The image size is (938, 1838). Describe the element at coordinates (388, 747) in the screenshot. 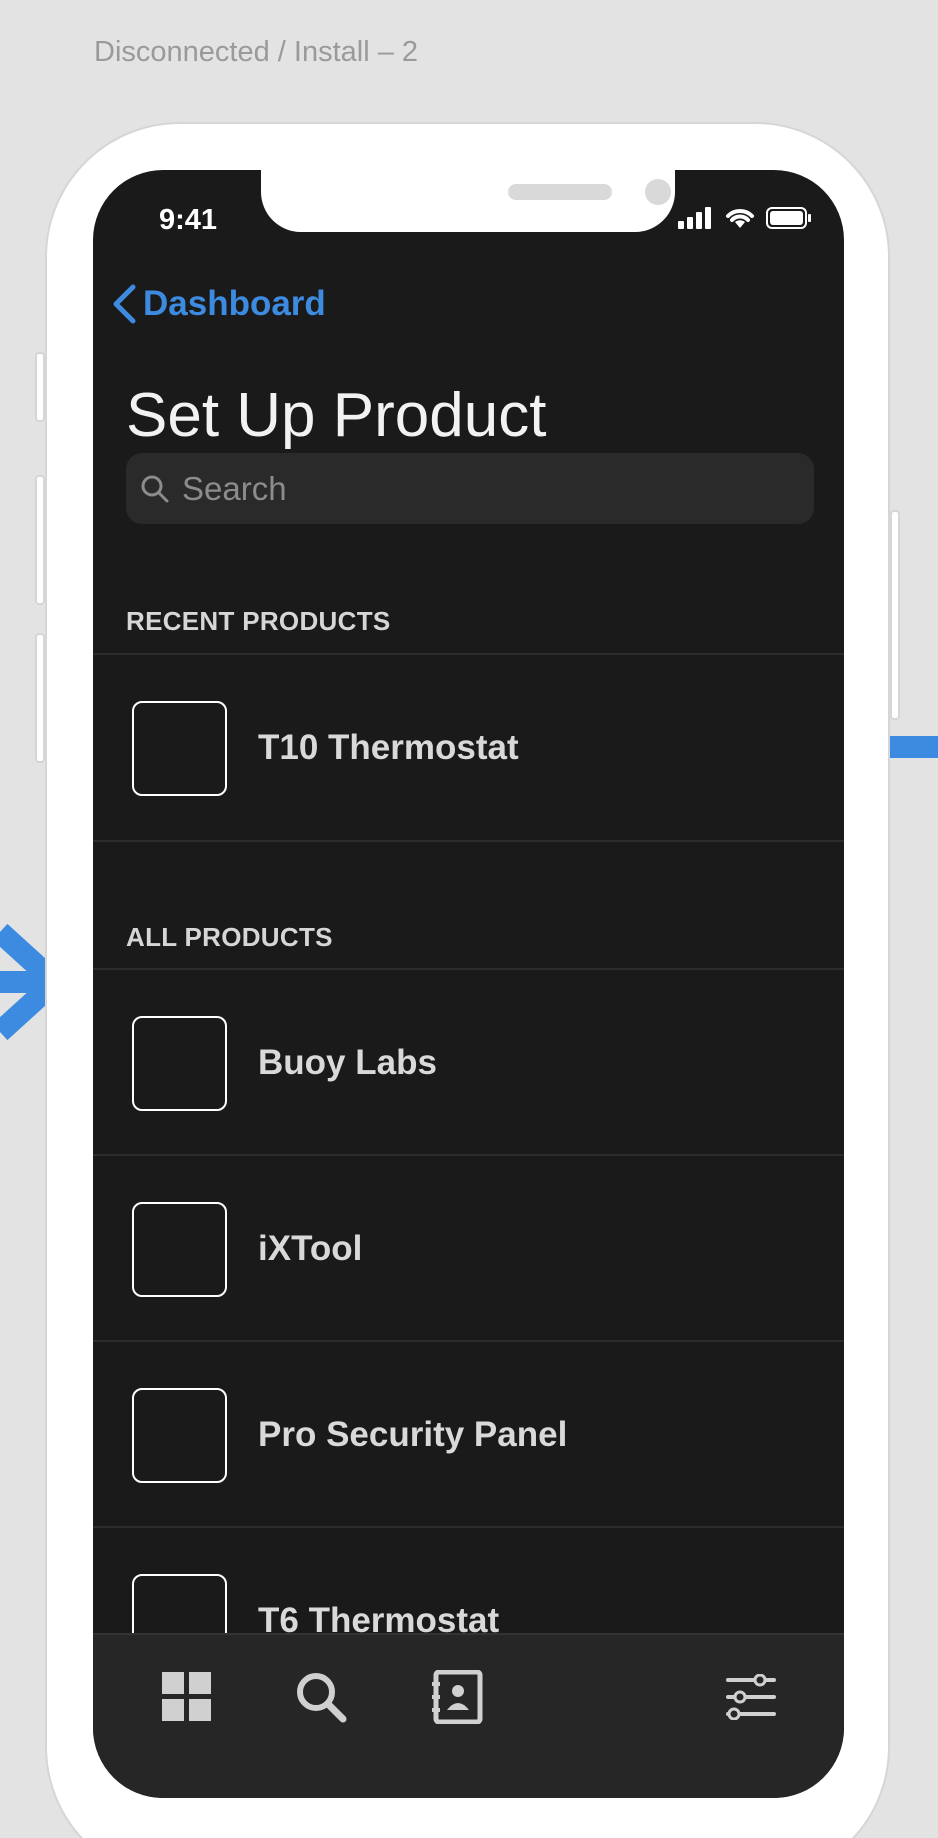

I see `list-item-label: T10 Thermostat` at that location.